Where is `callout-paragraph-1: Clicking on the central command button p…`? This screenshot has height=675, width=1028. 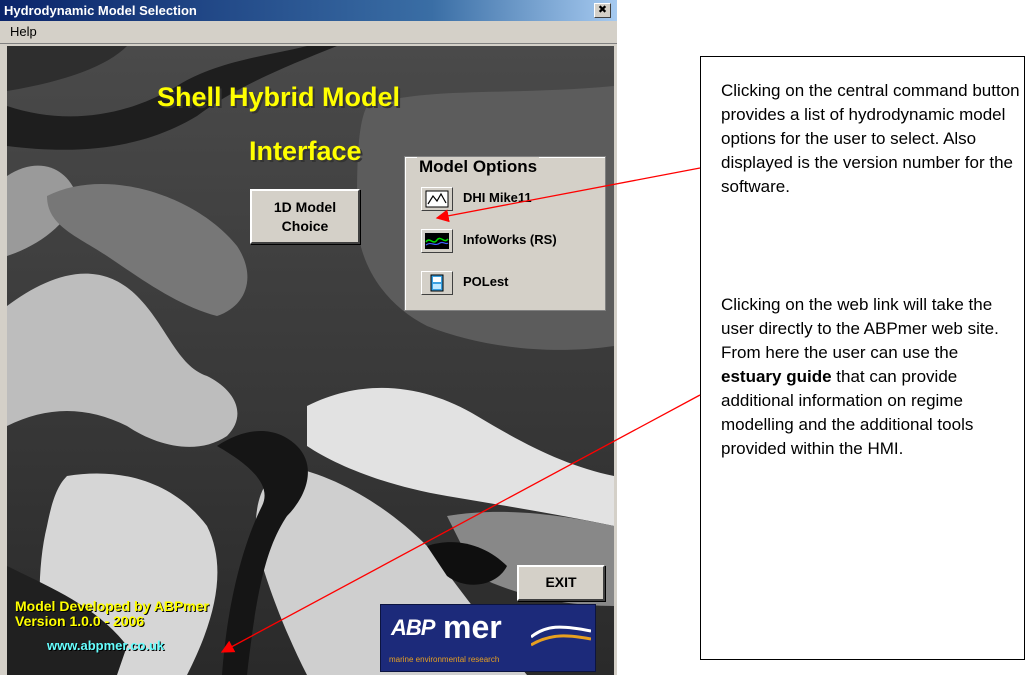 callout-paragraph-1: Clicking on the central command button p… is located at coordinates (870, 138).